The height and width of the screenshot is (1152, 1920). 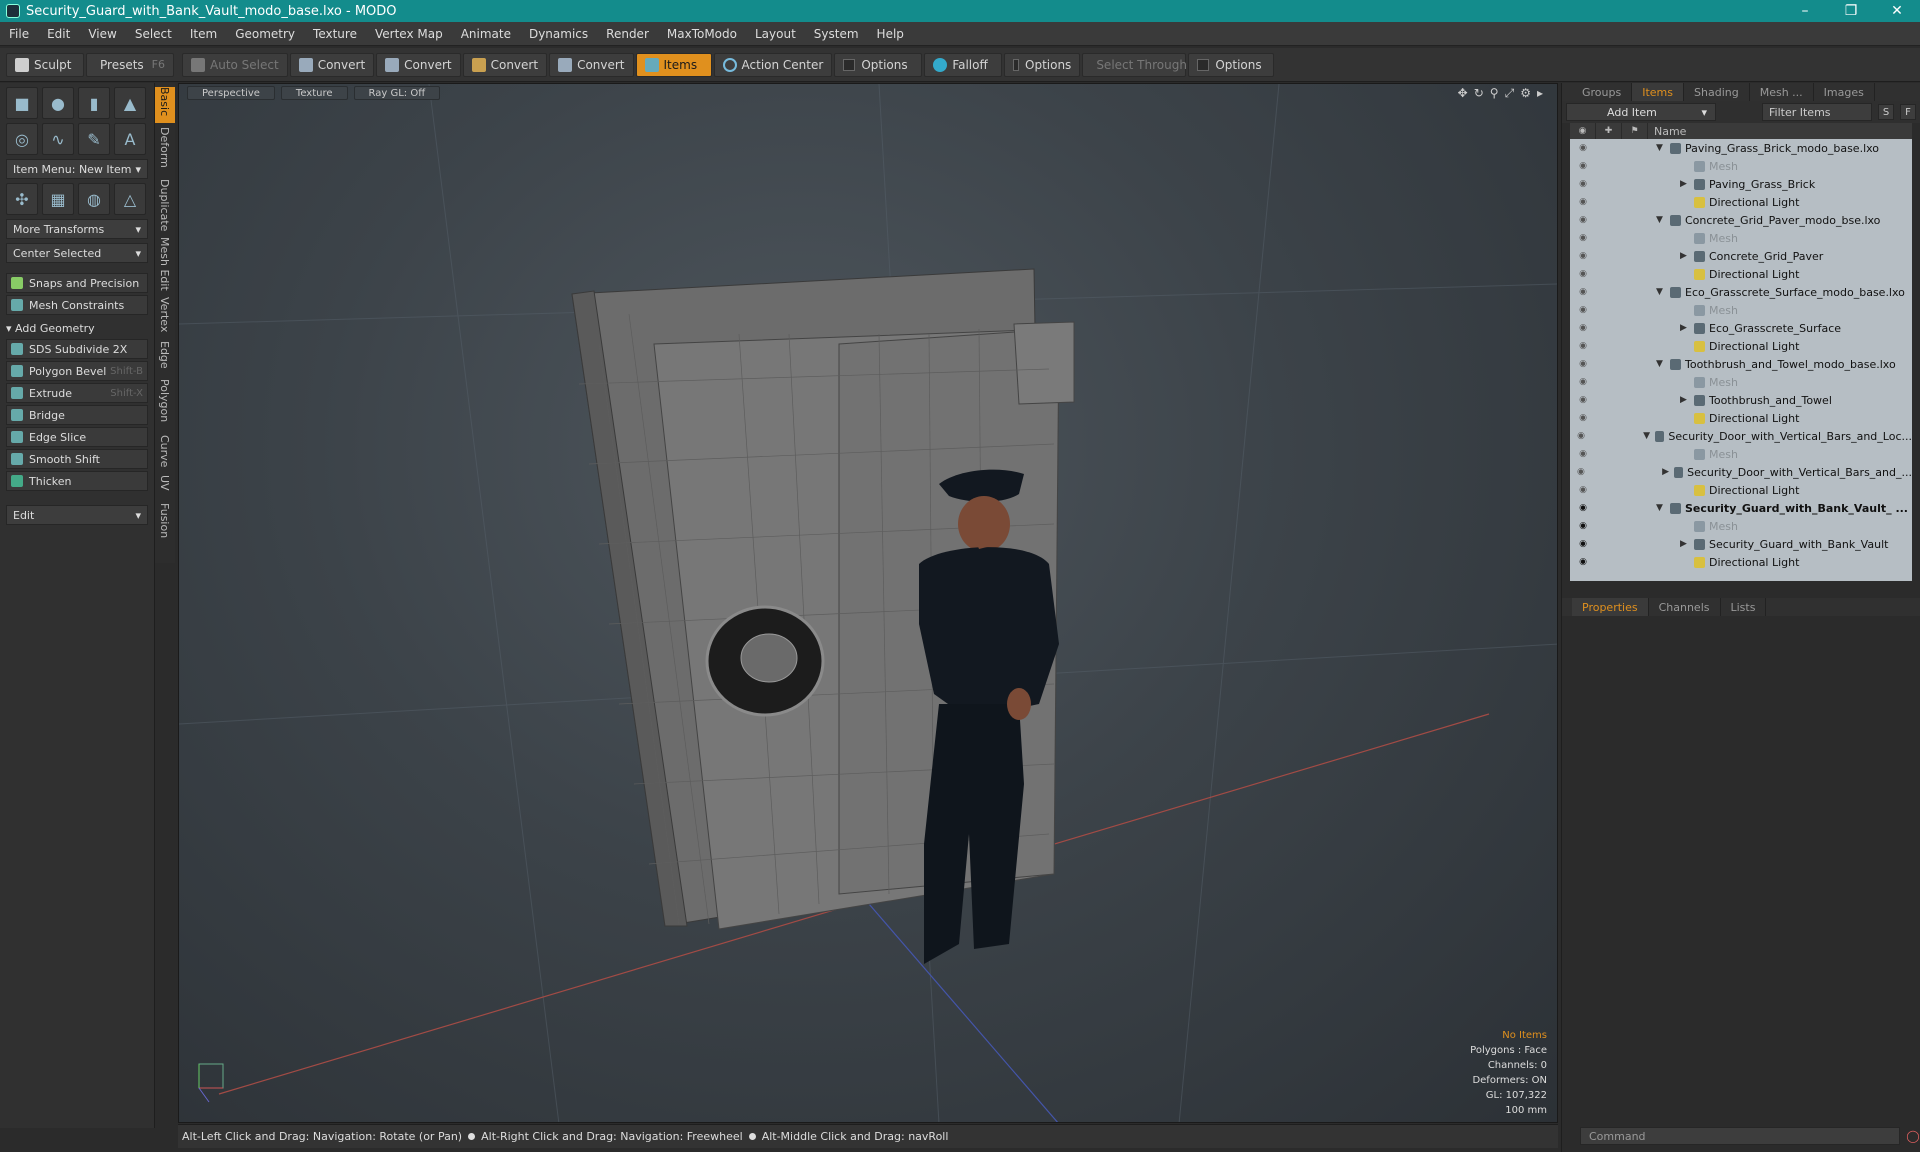 What do you see at coordinates (335, 34) in the screenshot?
I see `menu-texture: Texture` at bounding box center [335, 34].